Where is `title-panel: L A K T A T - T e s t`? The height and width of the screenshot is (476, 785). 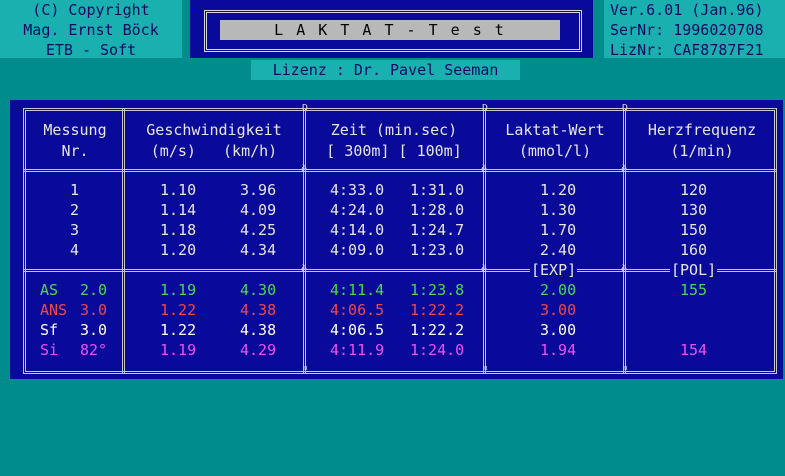 title-panel: L A K T A T - T e s t is located at coordinates (391, 29).